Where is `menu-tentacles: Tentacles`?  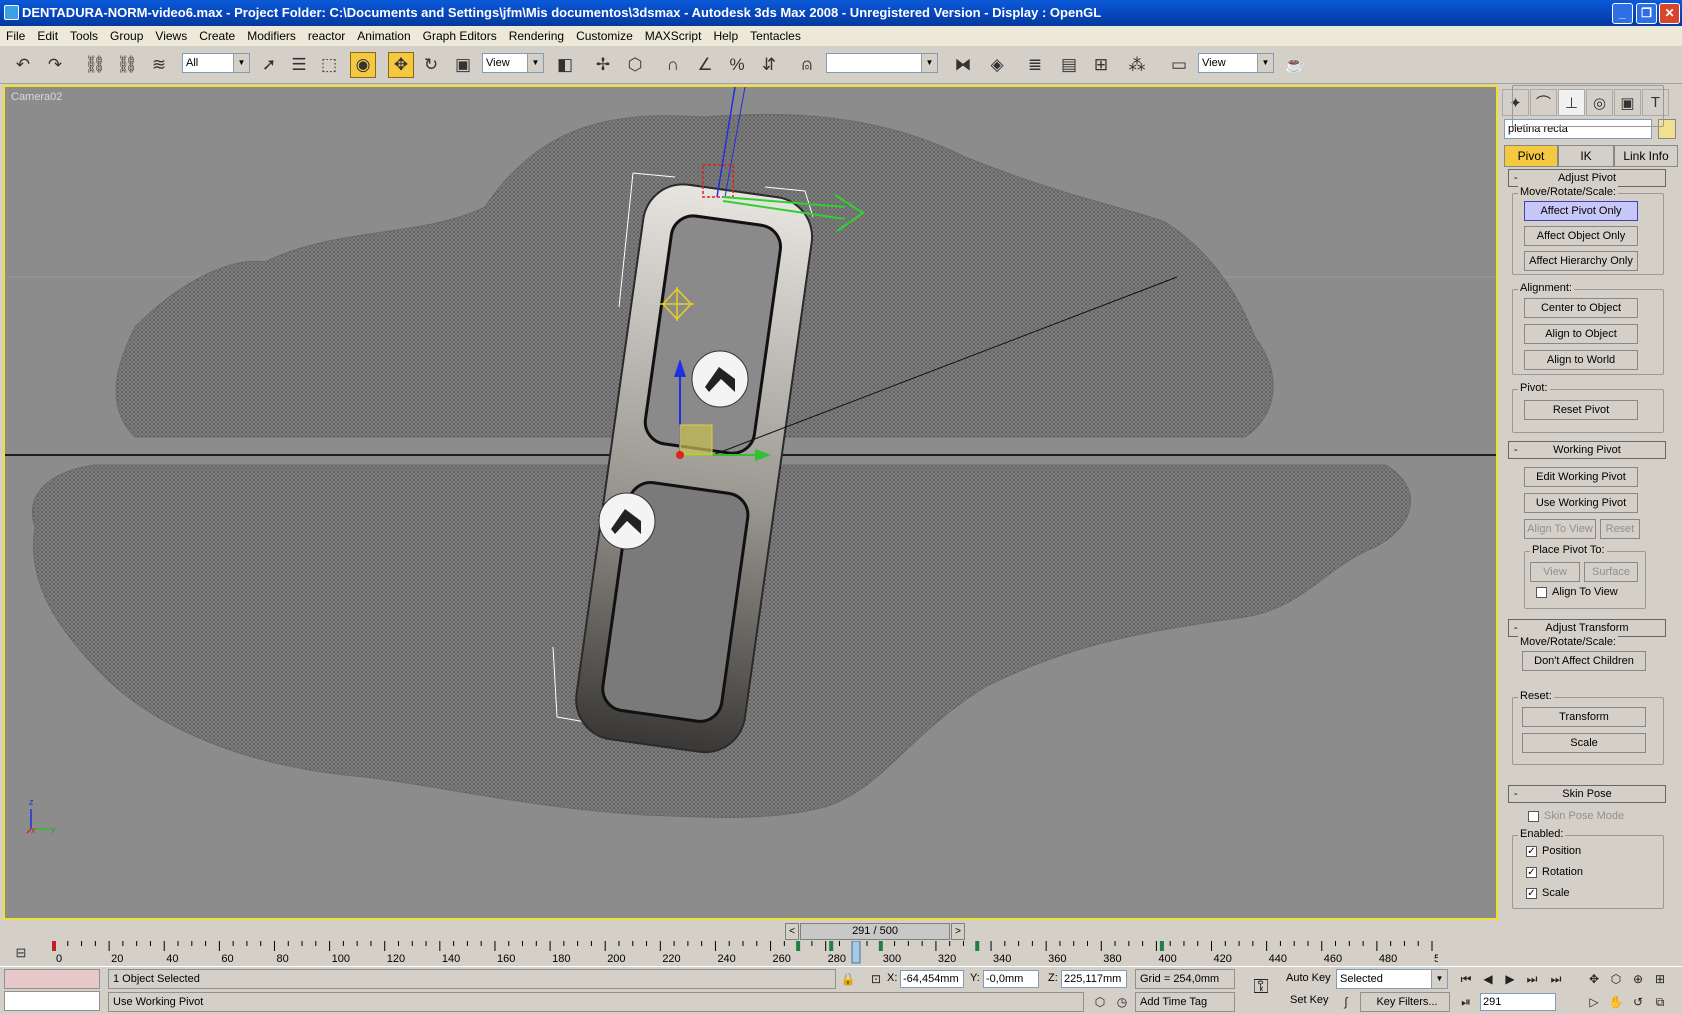 menu-tentacles: Tentacles is located at coordinates (775, 36).